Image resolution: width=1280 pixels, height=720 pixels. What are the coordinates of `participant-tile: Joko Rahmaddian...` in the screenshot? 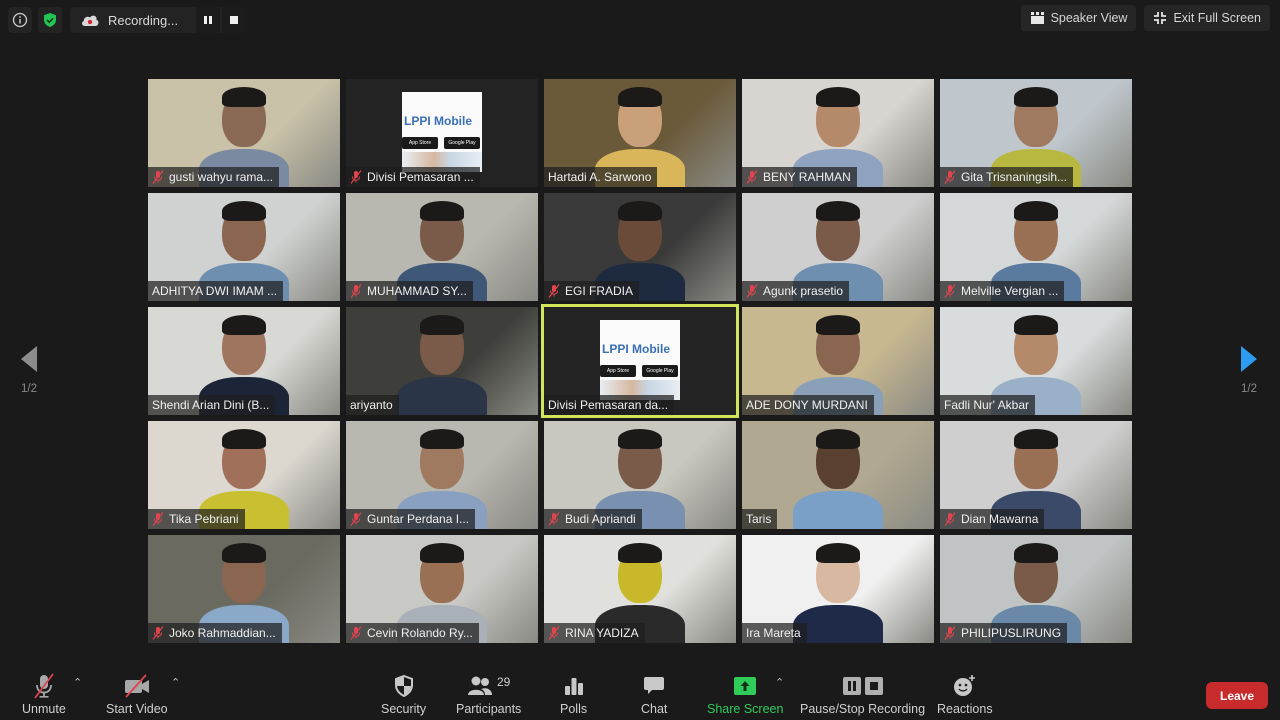 It's located at (244, 589).